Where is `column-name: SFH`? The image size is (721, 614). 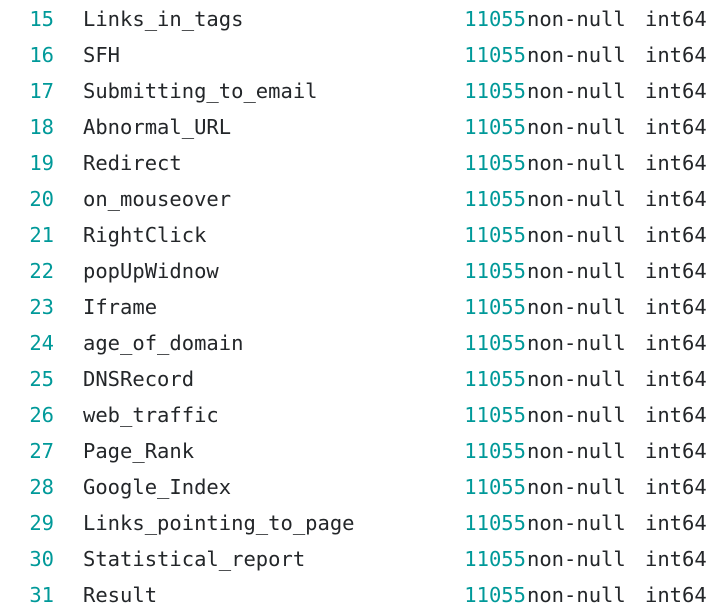 column-name: SFH is located at coordinates (102, 55).